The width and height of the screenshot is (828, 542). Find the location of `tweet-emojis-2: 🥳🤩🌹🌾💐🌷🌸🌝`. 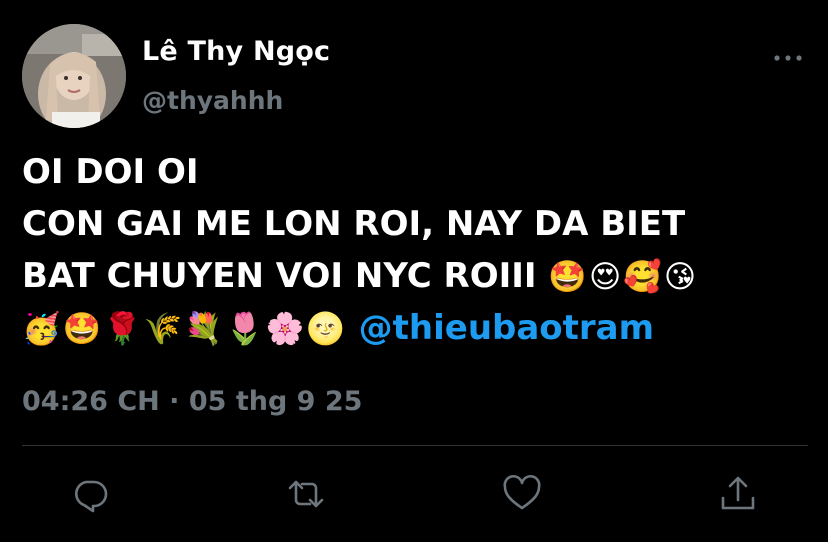

tweet-emojis-2: 🥳🤩🌹🌾💐🌷🌸🌝 is located at coordinates (184, 329).